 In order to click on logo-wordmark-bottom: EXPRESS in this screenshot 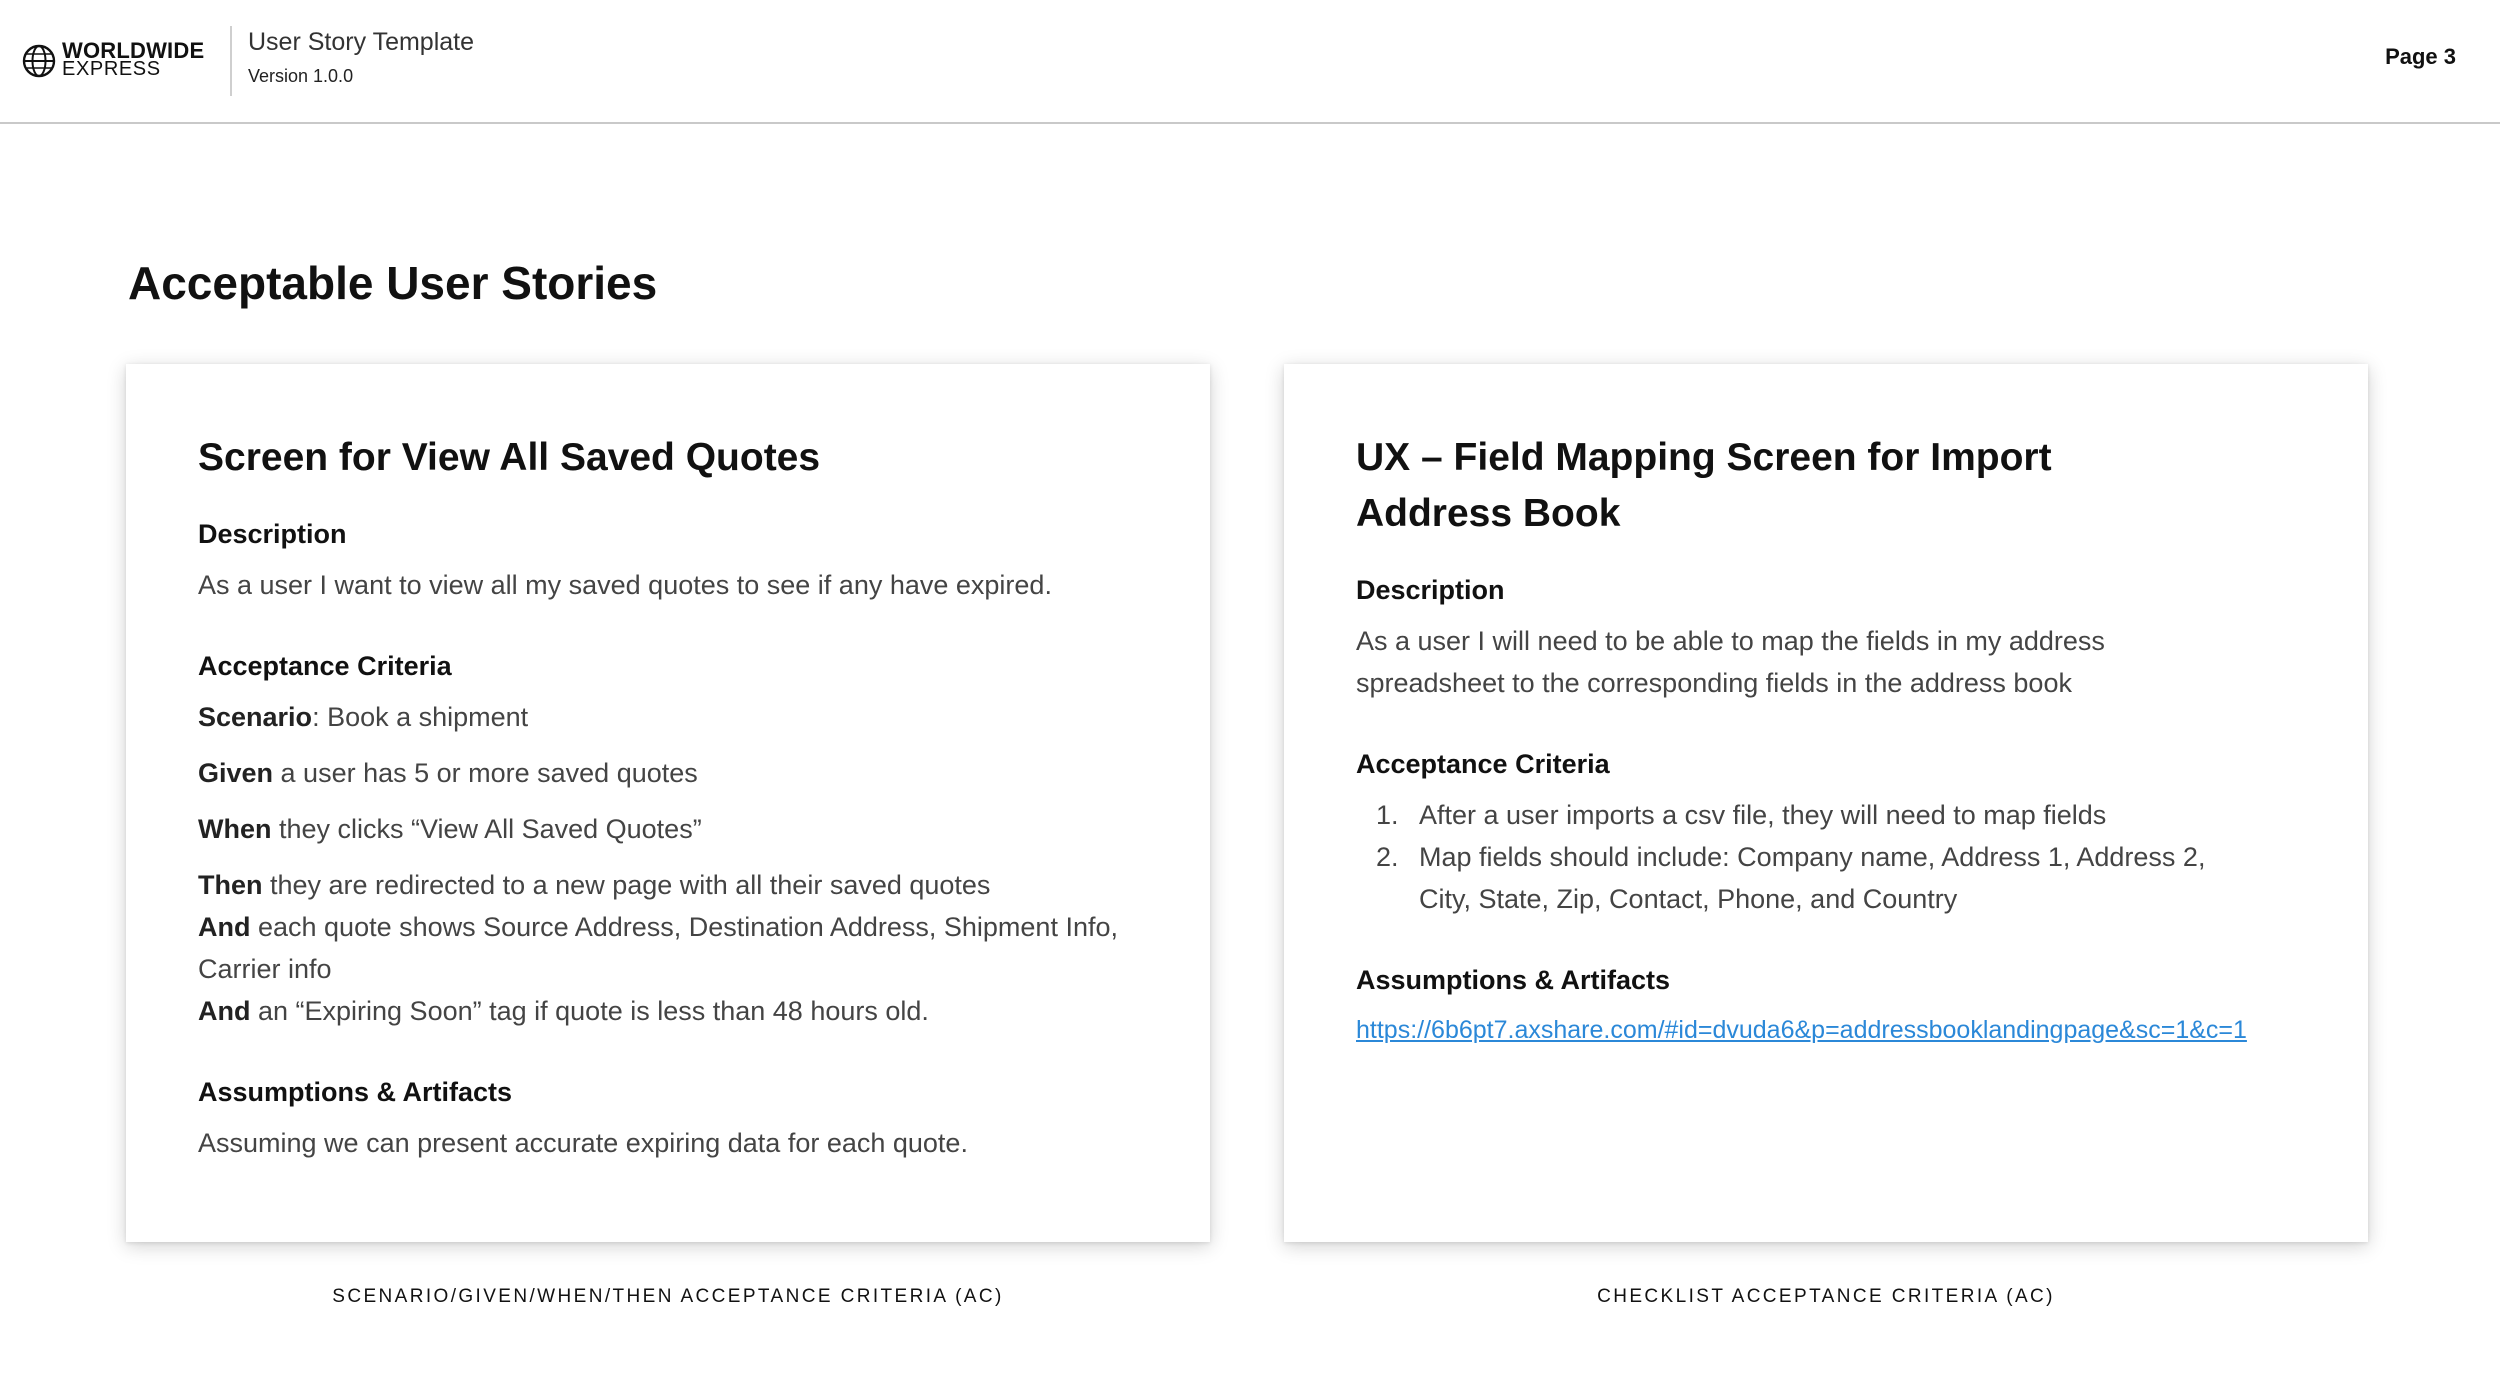, I will do `click(111, 69)`.